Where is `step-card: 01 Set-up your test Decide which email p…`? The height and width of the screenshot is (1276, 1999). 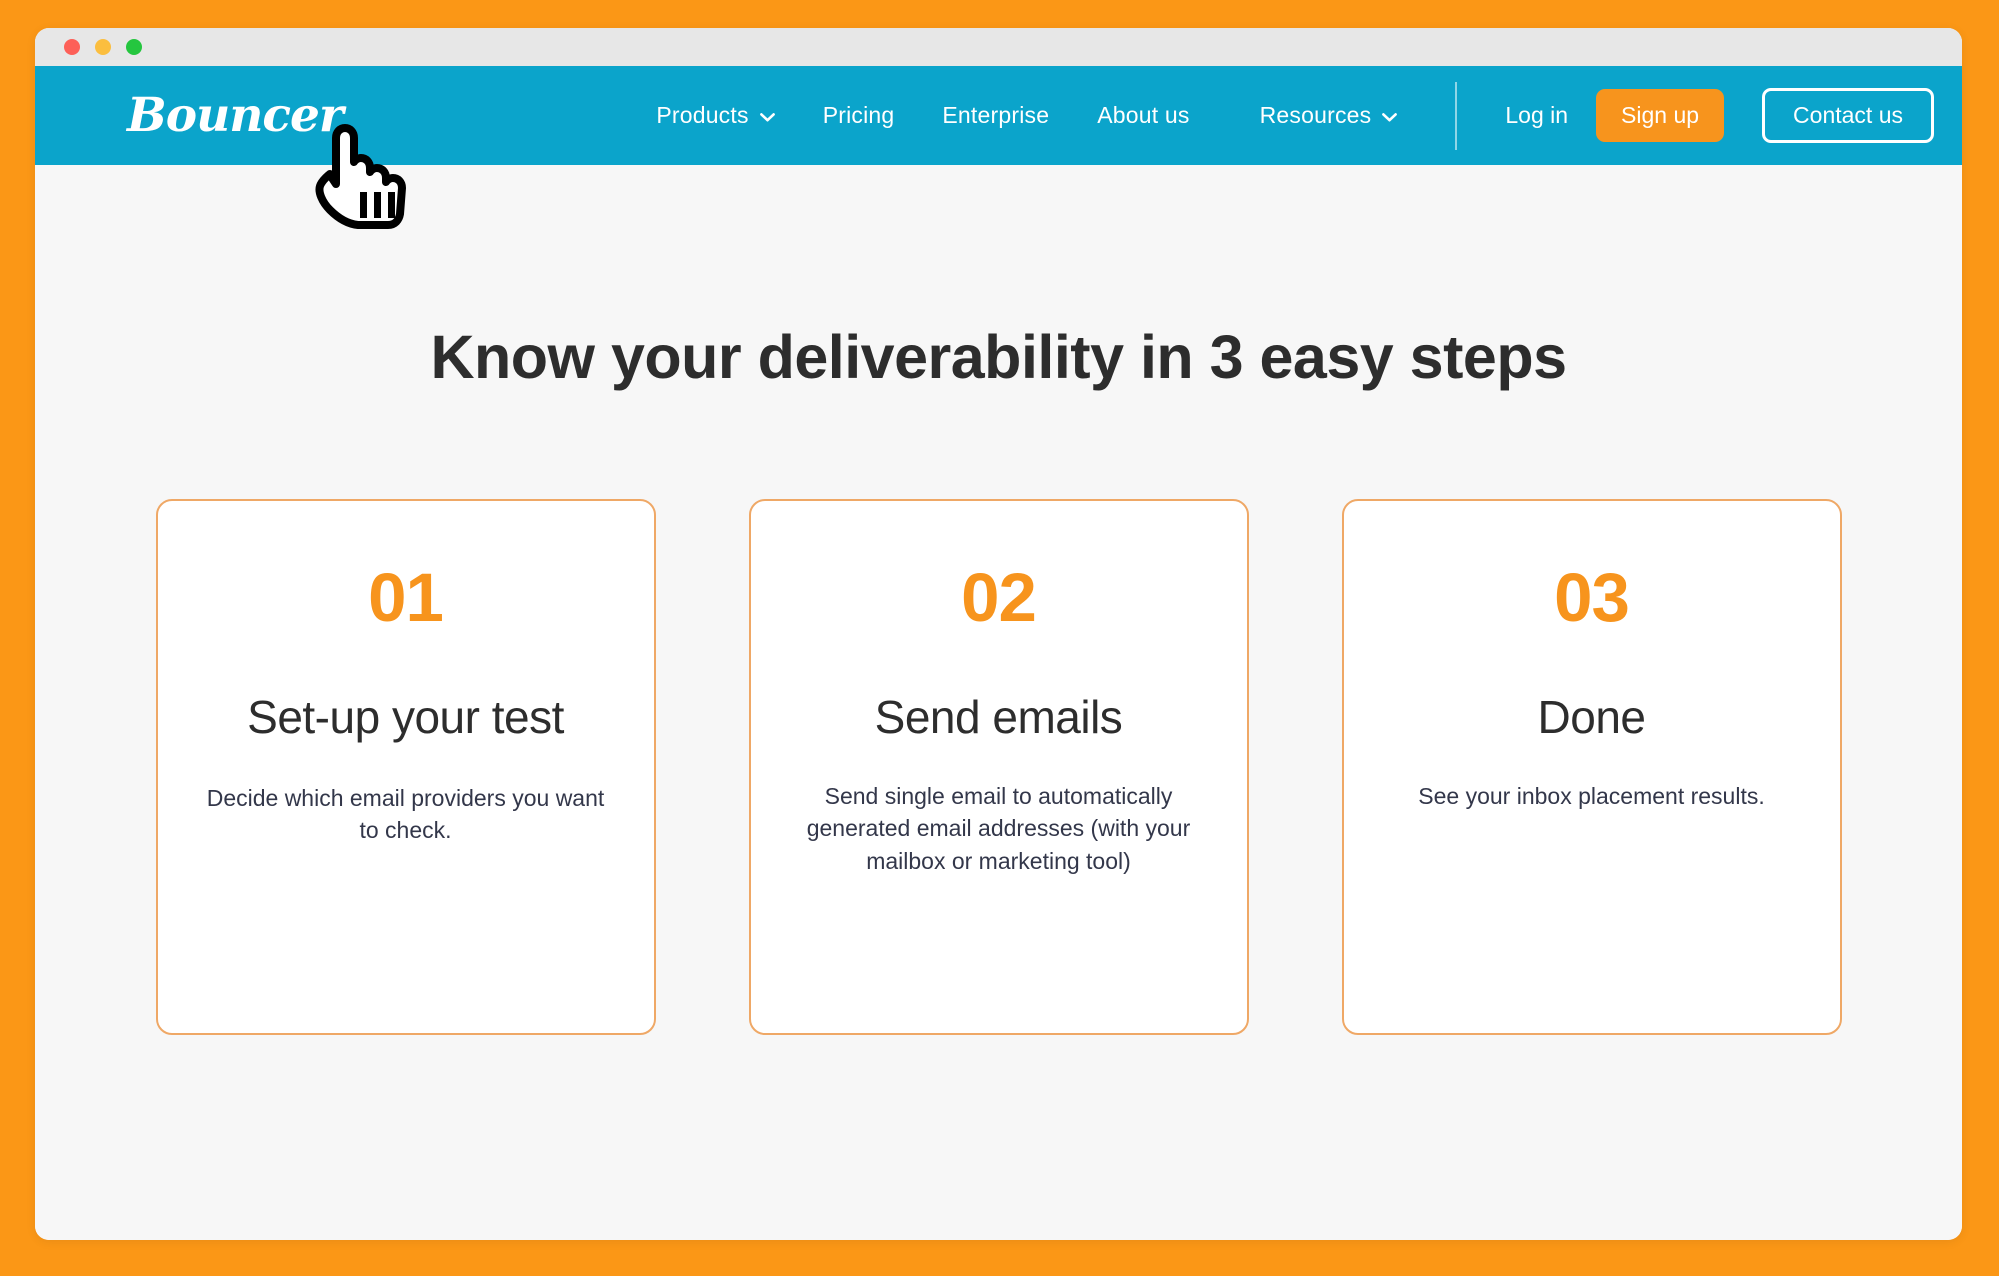
step-card: 01 Set-up your test Decide which email p… is located at coordinates (405, 767).